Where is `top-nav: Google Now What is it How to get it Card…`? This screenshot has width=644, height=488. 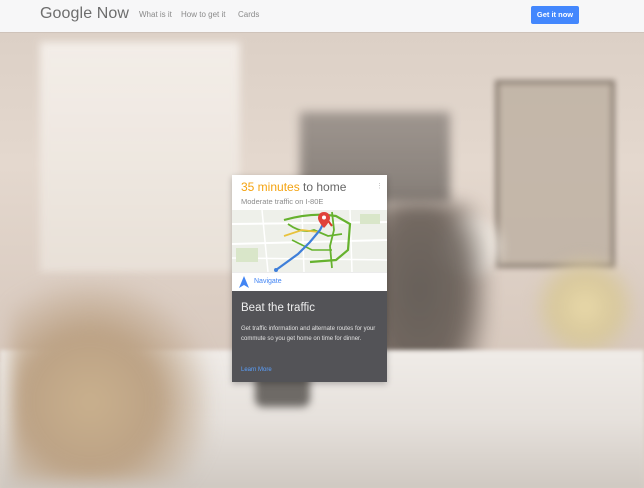 top-nav: Google Now What is it How to get it Card… is located at coordinates (322, 16).